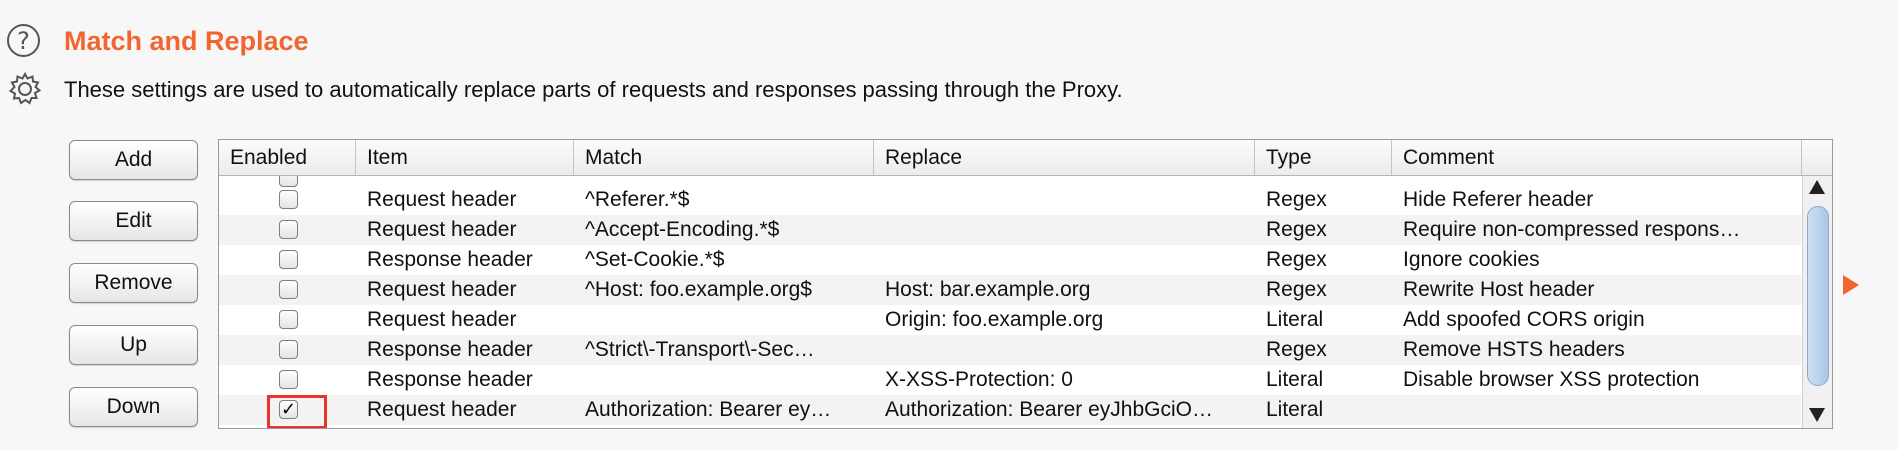 The image size is (1898, 450). Describe the element at coordinates (25, 89) in the screenshot. I see `gear-icon` at that location.